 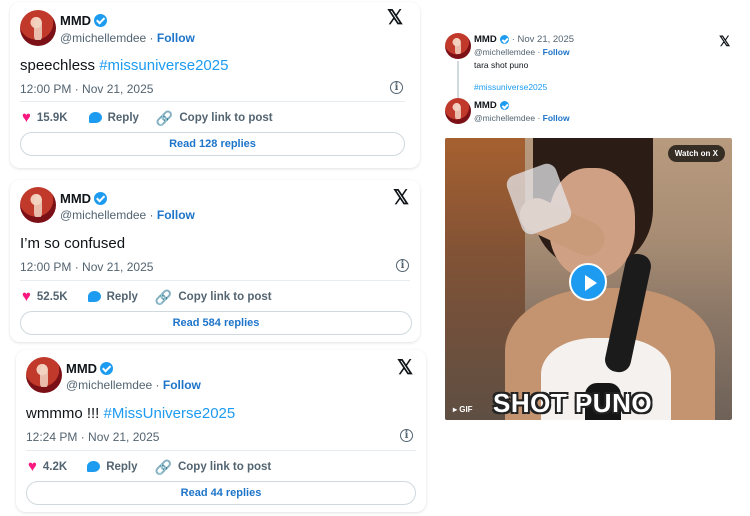 I want to click on read-replies-button: Read 44 replies, so click(x=221, y=493).